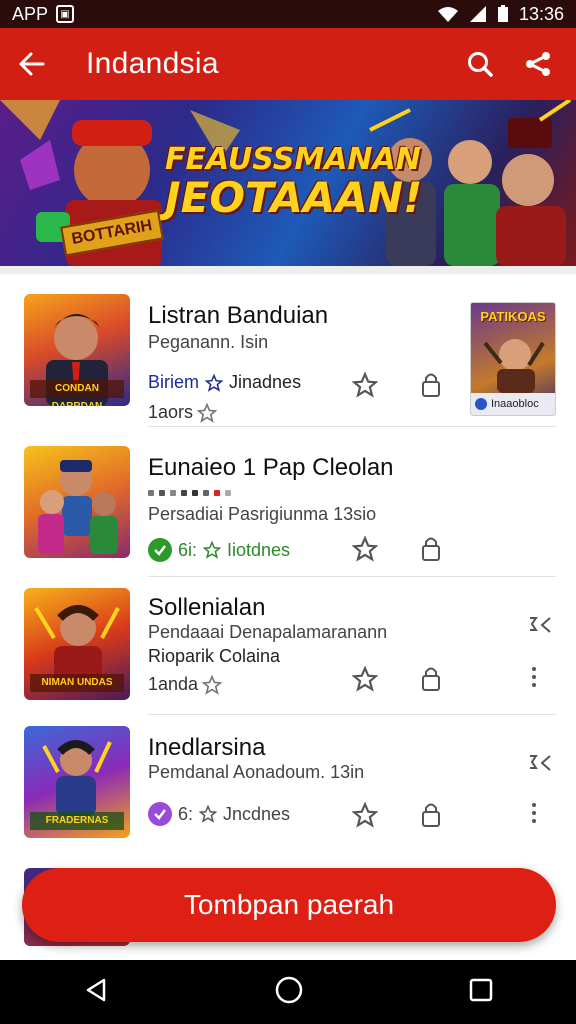 Image resolution: width=576 pixels, height=1024 pixels. I want to click on app-thumbnail: FRADERNAS, so click(77, 782).